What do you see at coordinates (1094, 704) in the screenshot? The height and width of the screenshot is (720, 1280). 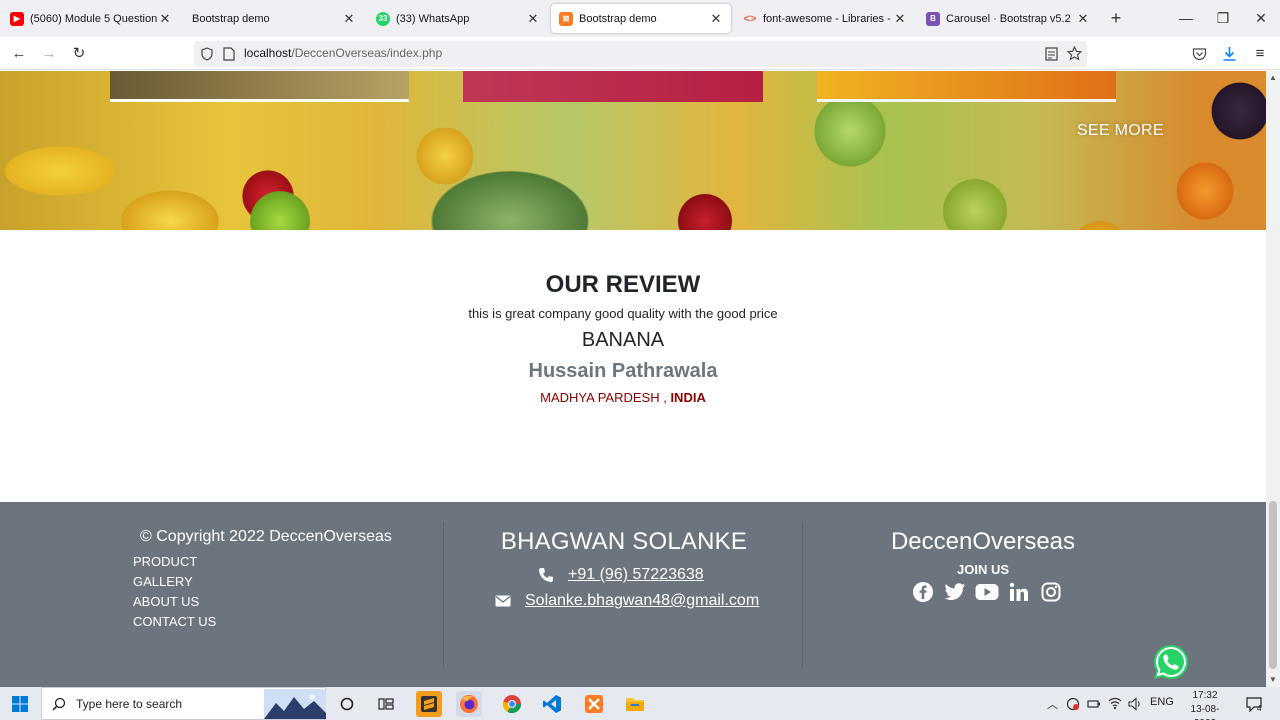 I see `battery-tray-icon` at bounding box center [1094, 704].